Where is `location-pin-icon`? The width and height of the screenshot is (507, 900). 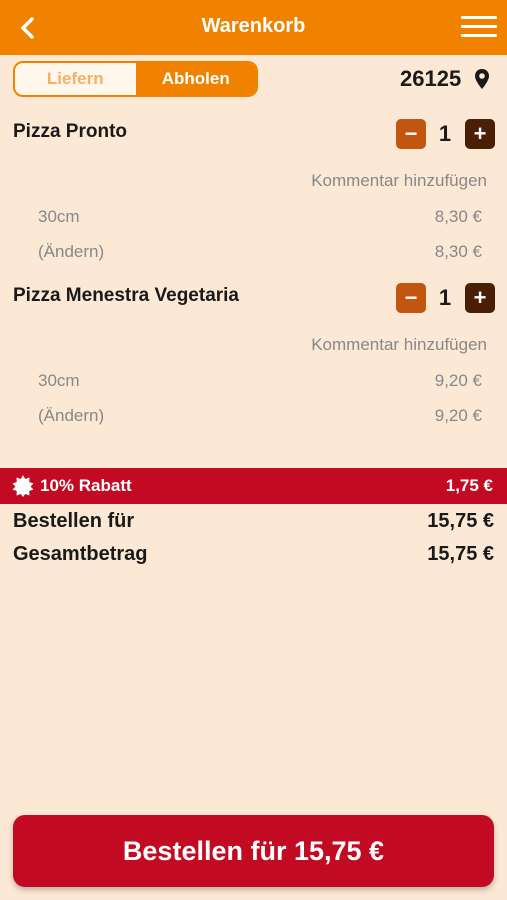 location-pin-icon is located at coordinates (482, 79).